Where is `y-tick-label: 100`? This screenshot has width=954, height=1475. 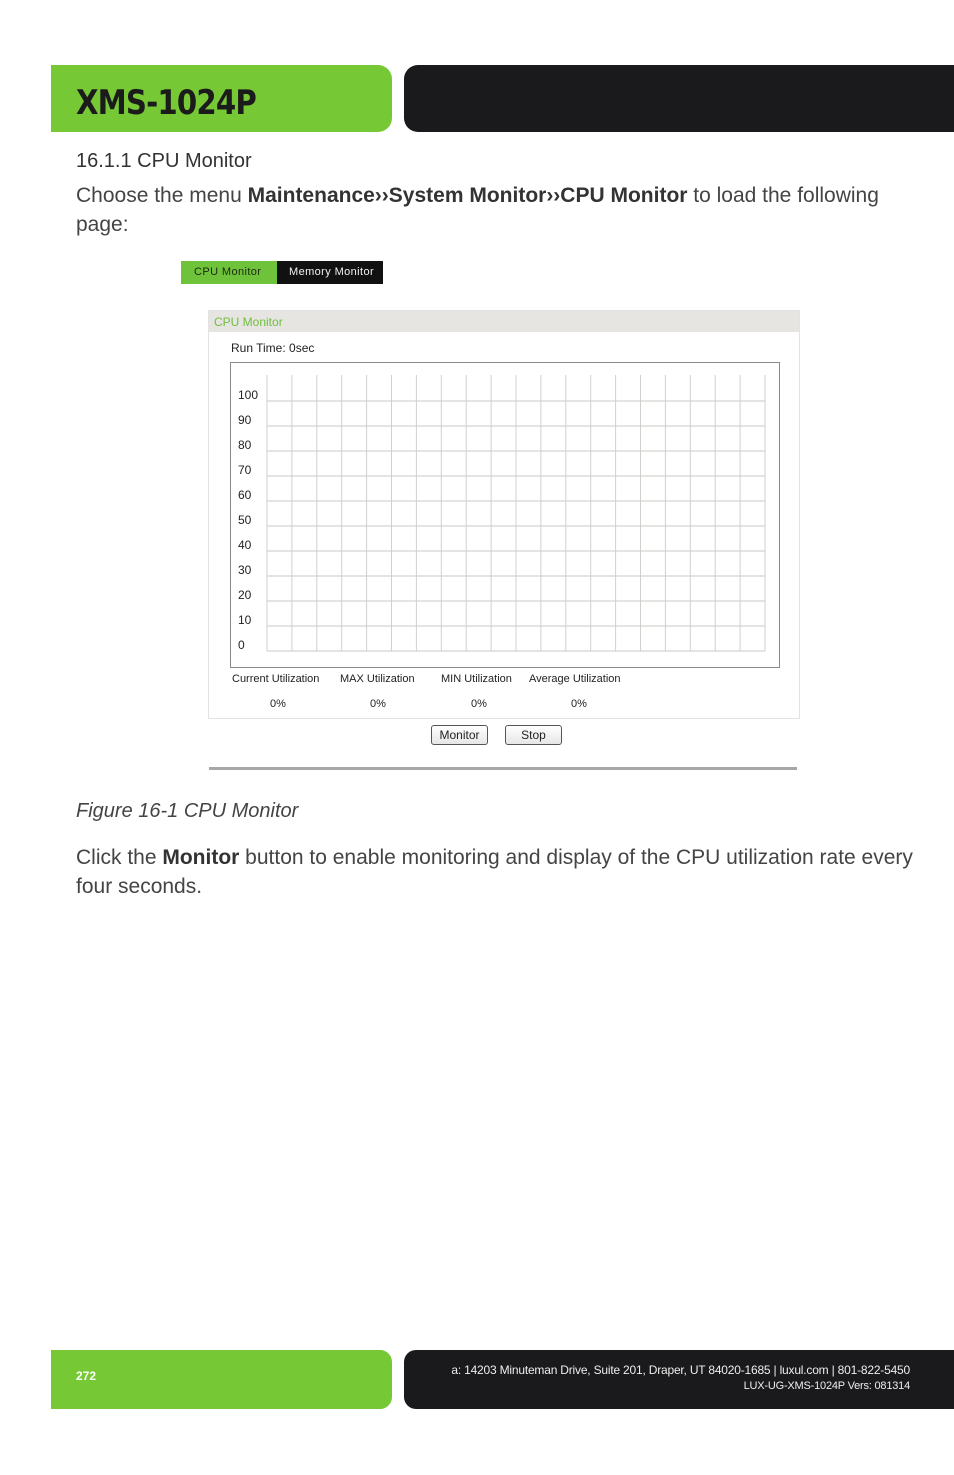 y-tick-label: 100 is located at coordinates (248, 395).